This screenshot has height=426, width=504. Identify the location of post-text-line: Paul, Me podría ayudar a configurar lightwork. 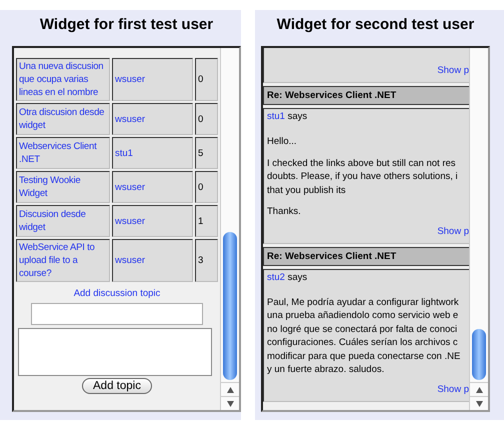
(363, 302).